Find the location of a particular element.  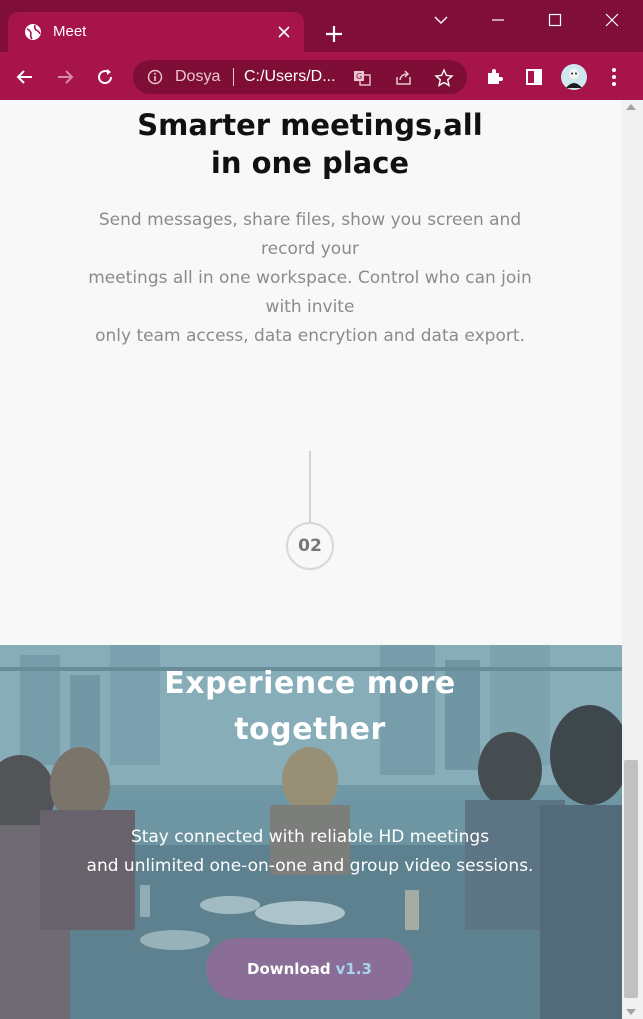

side-panel-icon is located at coordinates (534, 77).